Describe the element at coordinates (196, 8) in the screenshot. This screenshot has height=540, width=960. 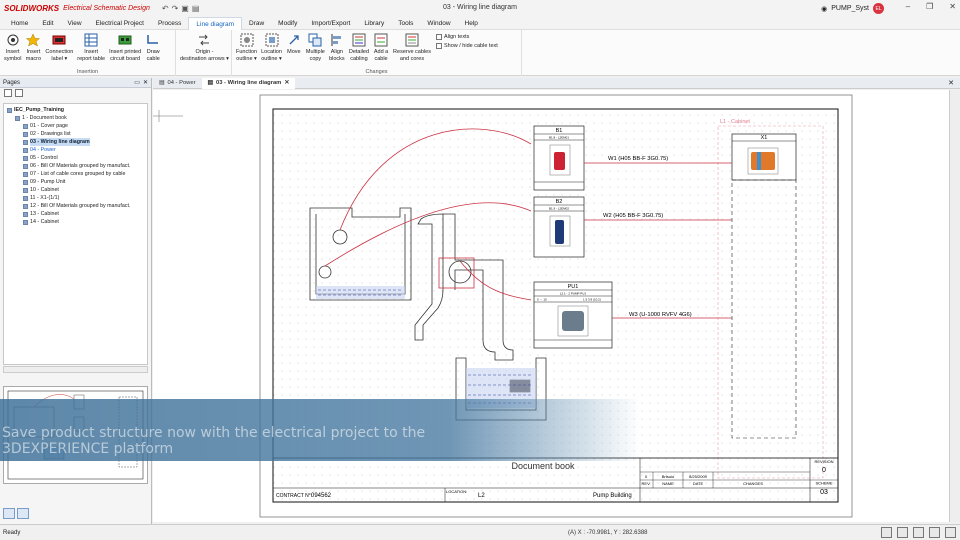
I see `print-icon: ▤` at that location.